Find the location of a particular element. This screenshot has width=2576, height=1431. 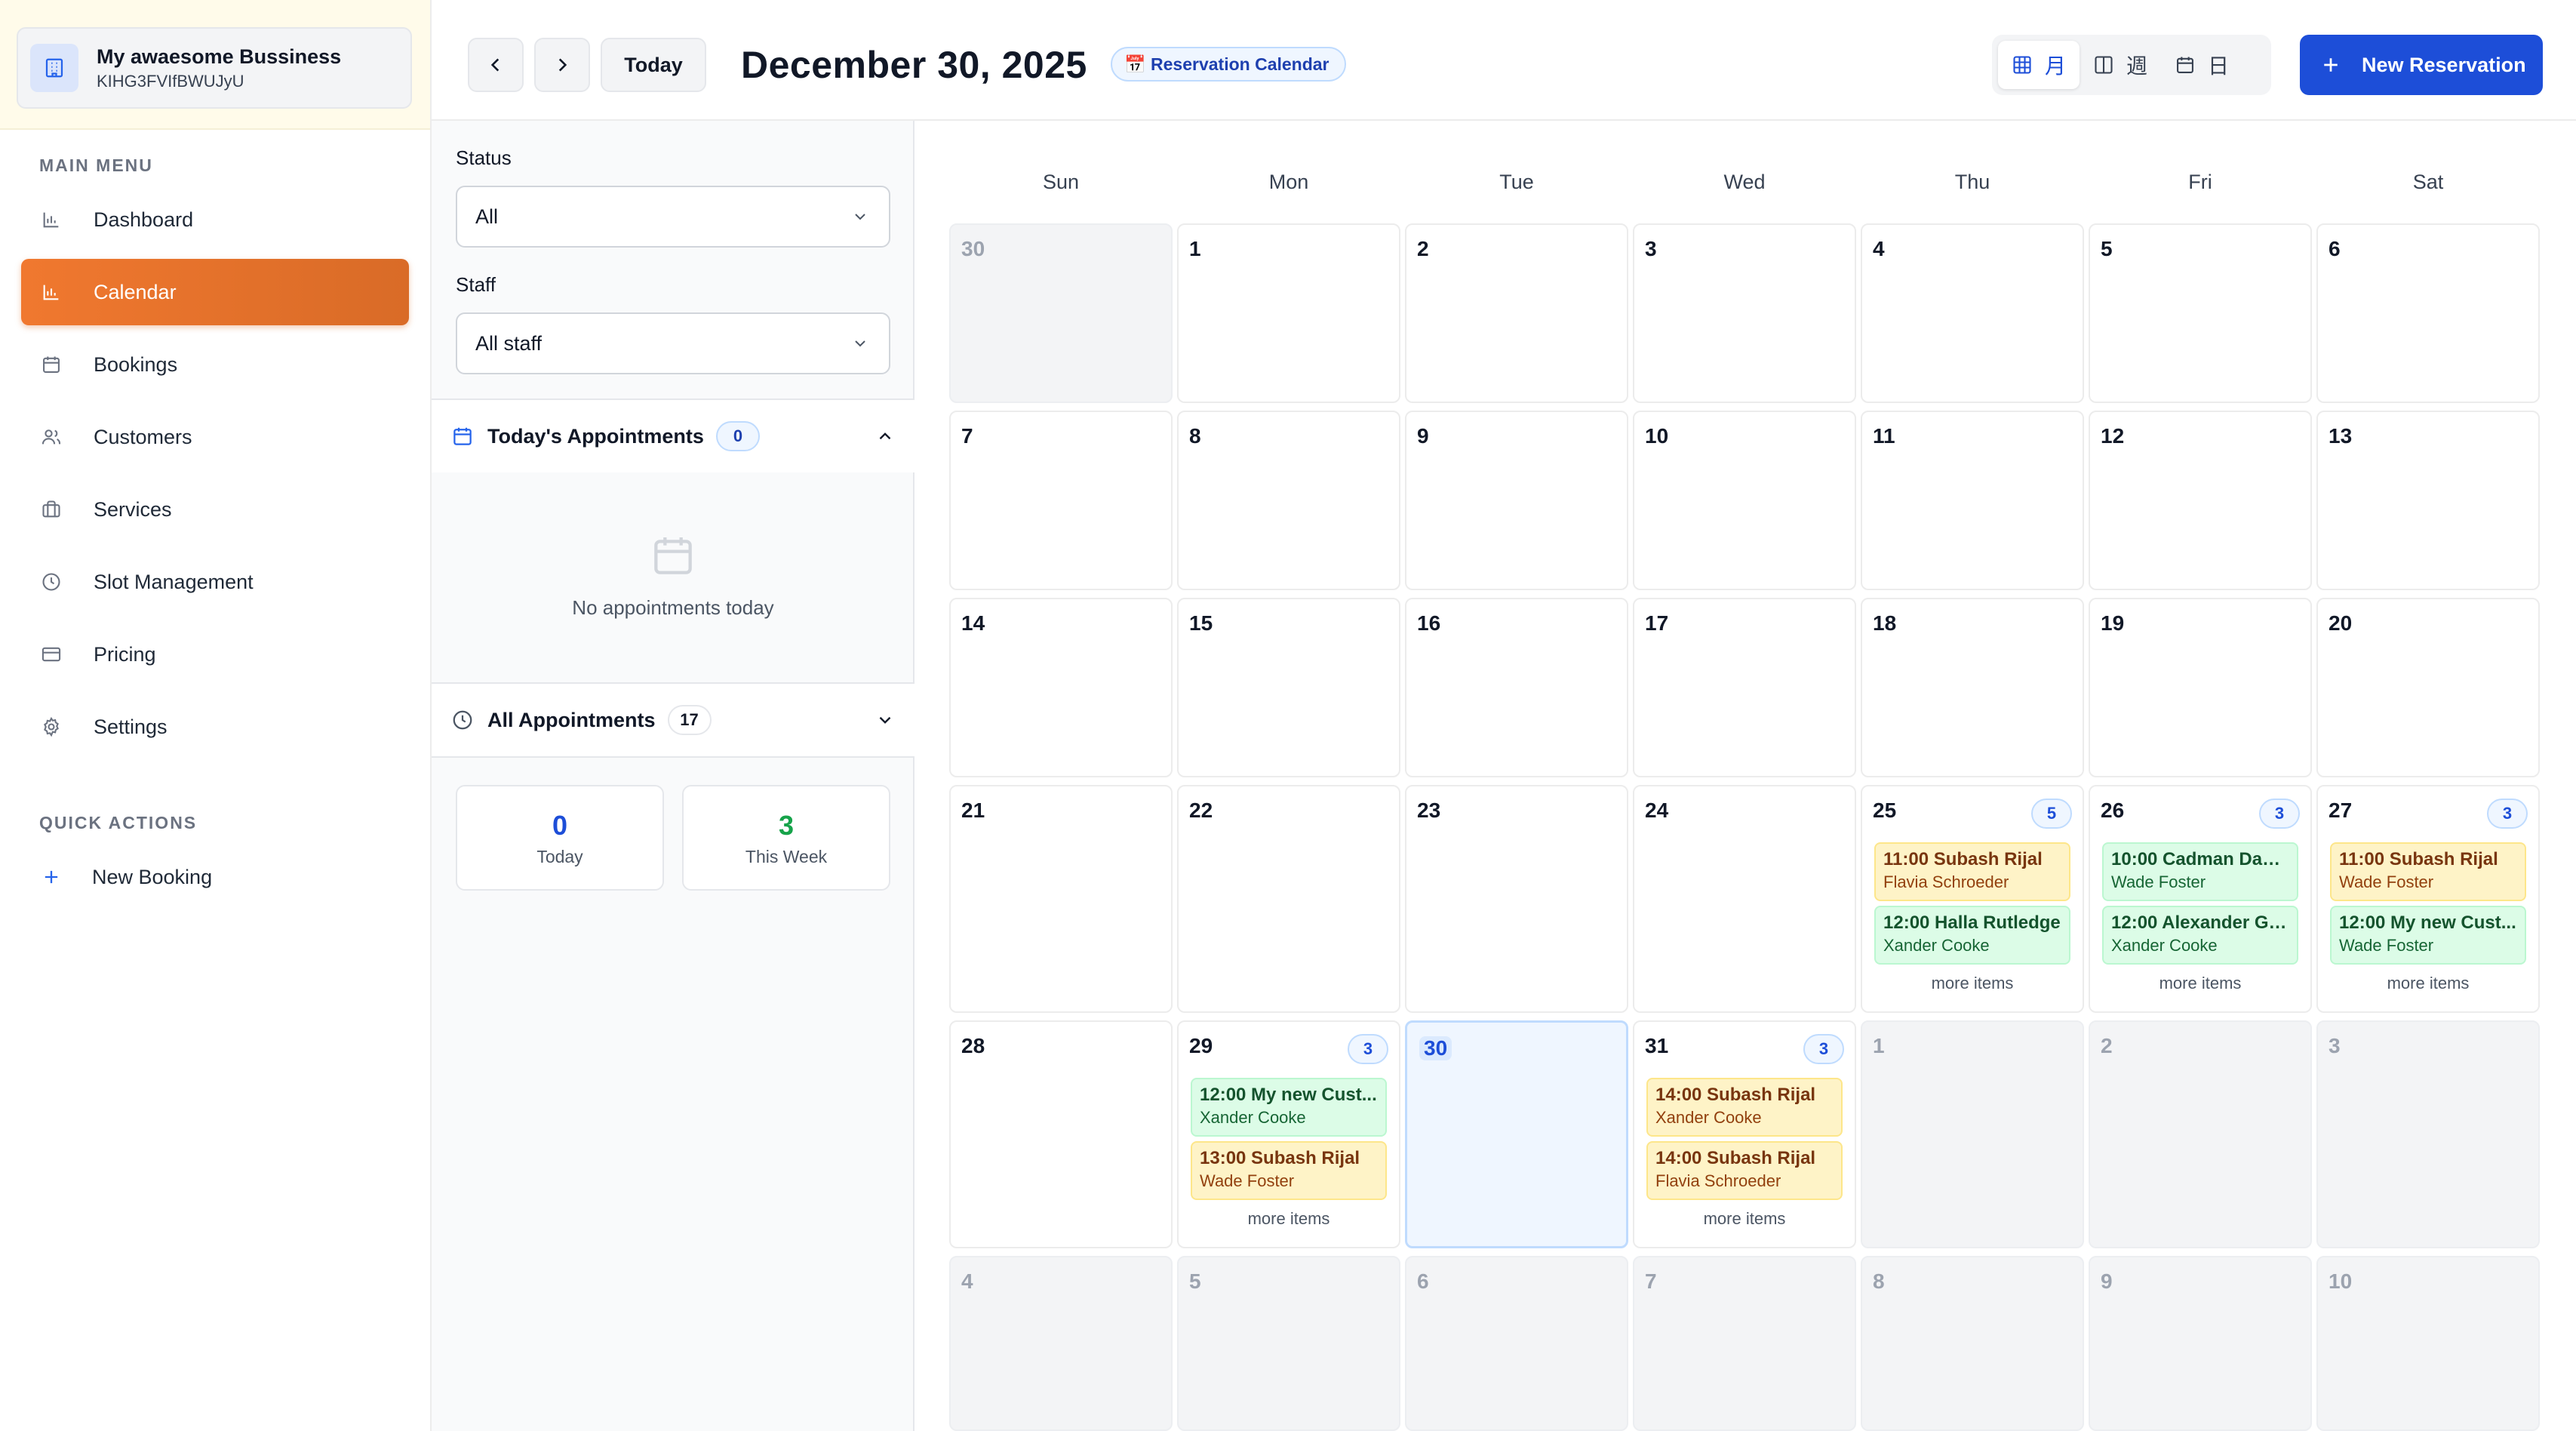

calendar-day-cell: 15 is located at coordinates (1288, 687).